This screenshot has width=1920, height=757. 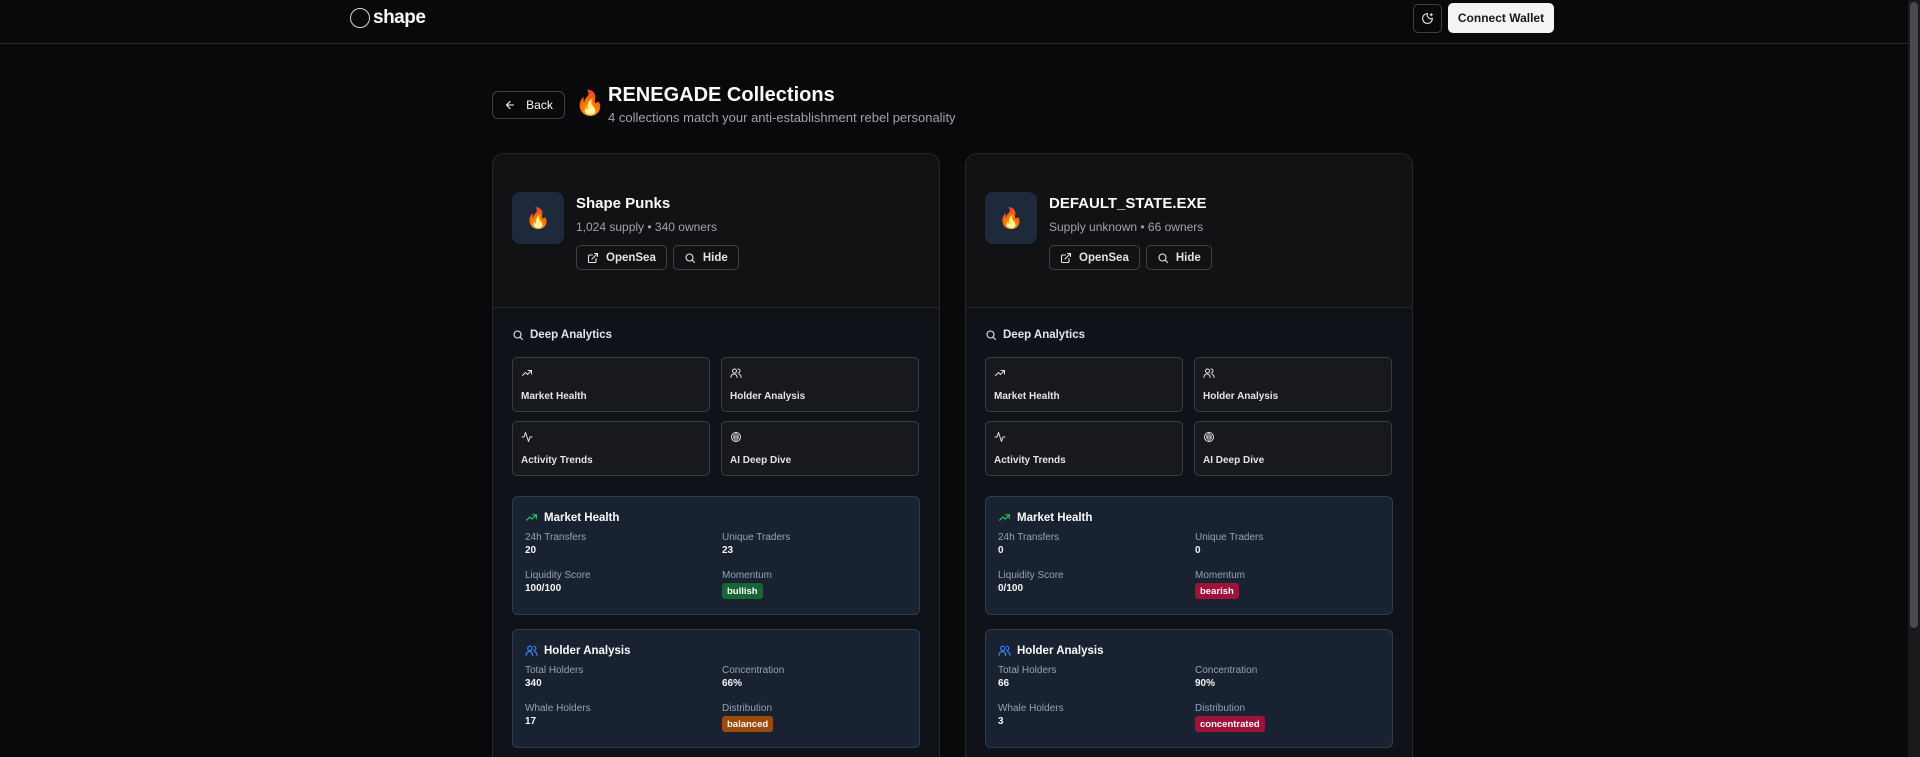 What do you see at coordinates (1104, 257) in the screenshot?
I see `opensea-label: OpenSea` at bounding box center [1104, 257].